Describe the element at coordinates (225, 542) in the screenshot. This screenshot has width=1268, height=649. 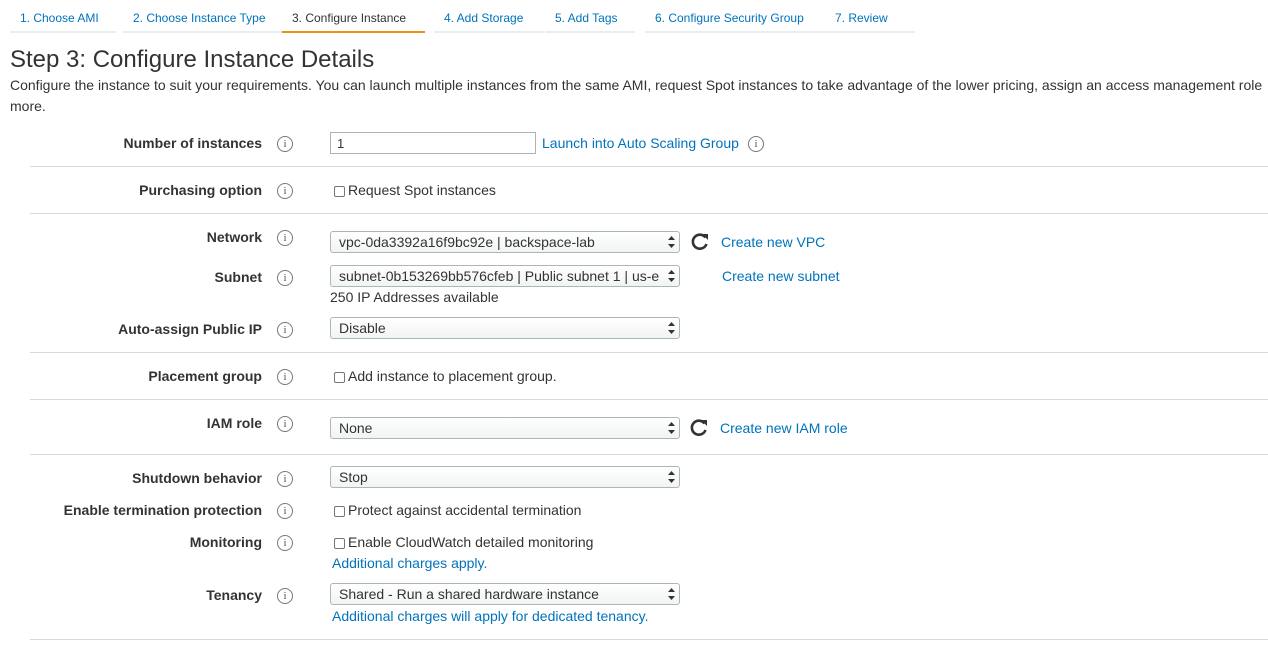
I see `monitoring-label: Monitoring` at that location.